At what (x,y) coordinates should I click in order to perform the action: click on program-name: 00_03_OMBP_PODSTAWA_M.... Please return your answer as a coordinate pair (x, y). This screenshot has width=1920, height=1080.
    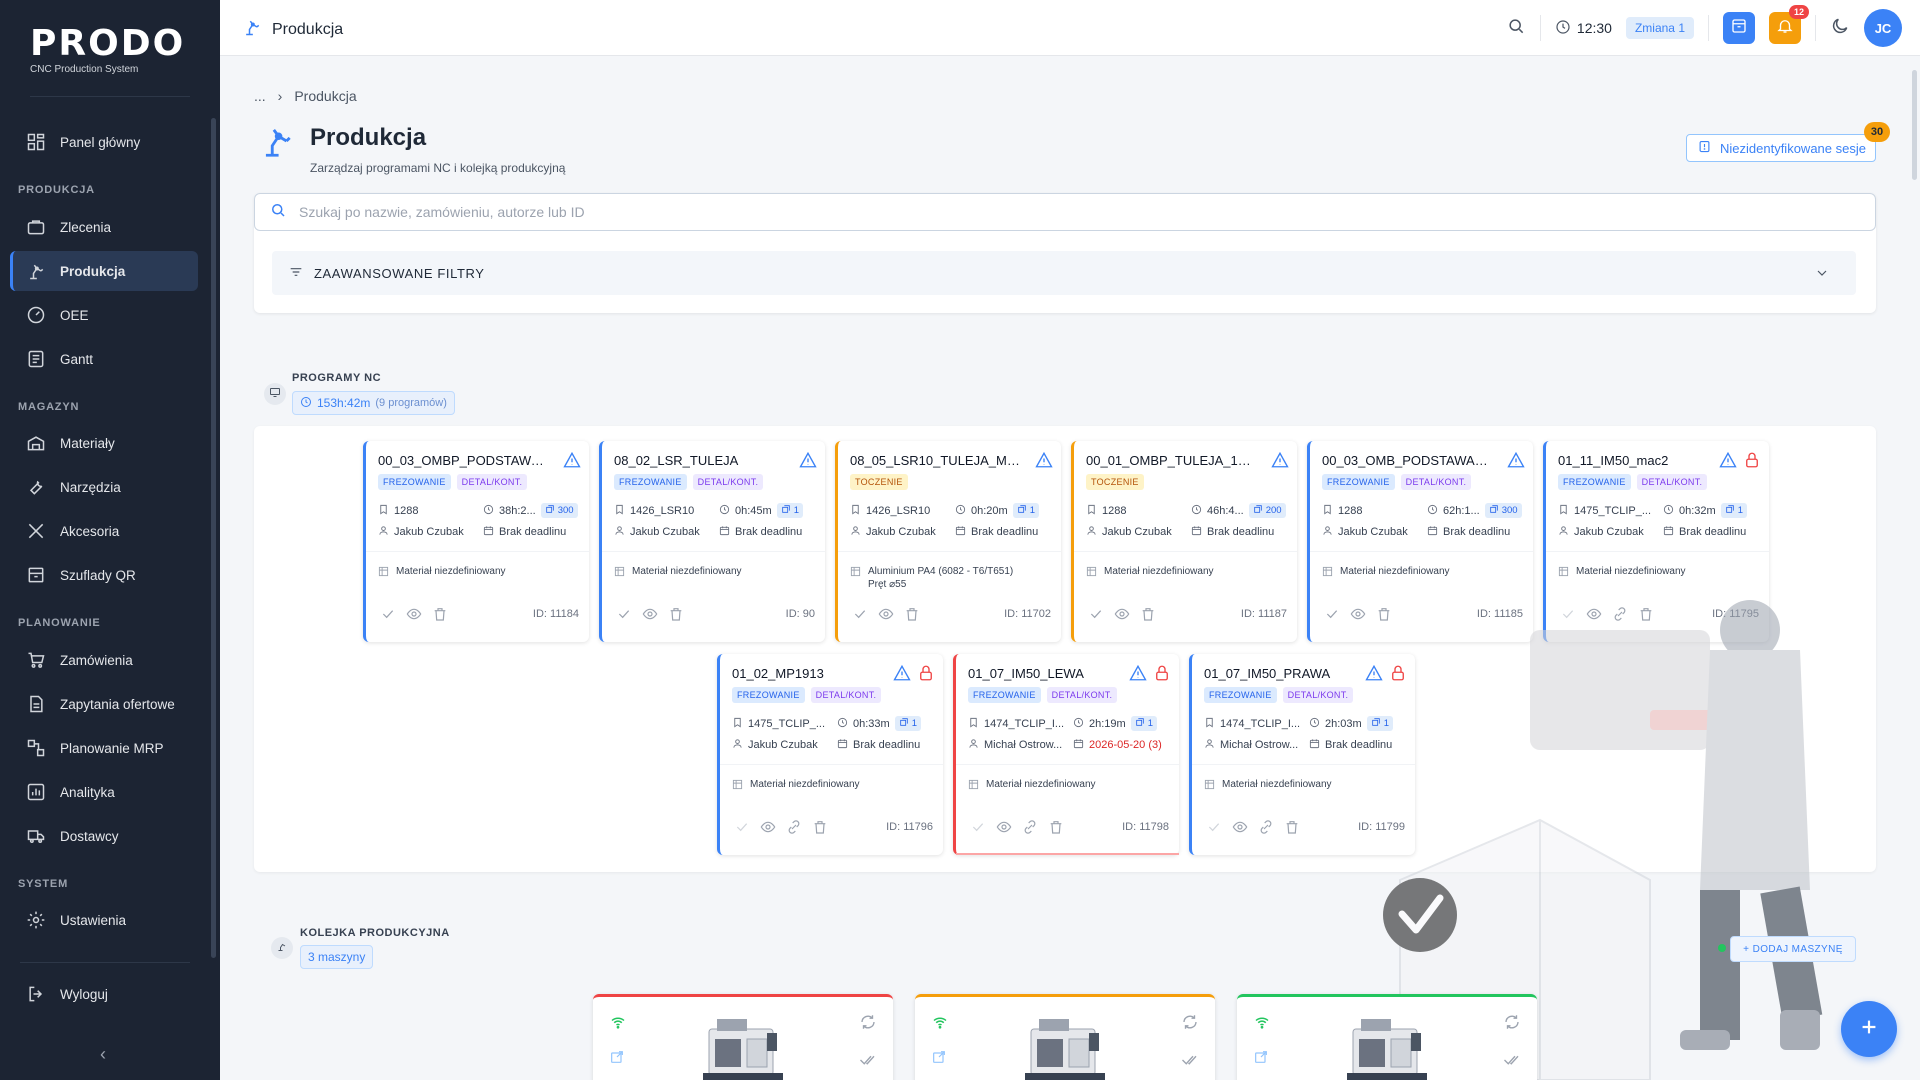
    Looking at the image, I should click on (463, 460).